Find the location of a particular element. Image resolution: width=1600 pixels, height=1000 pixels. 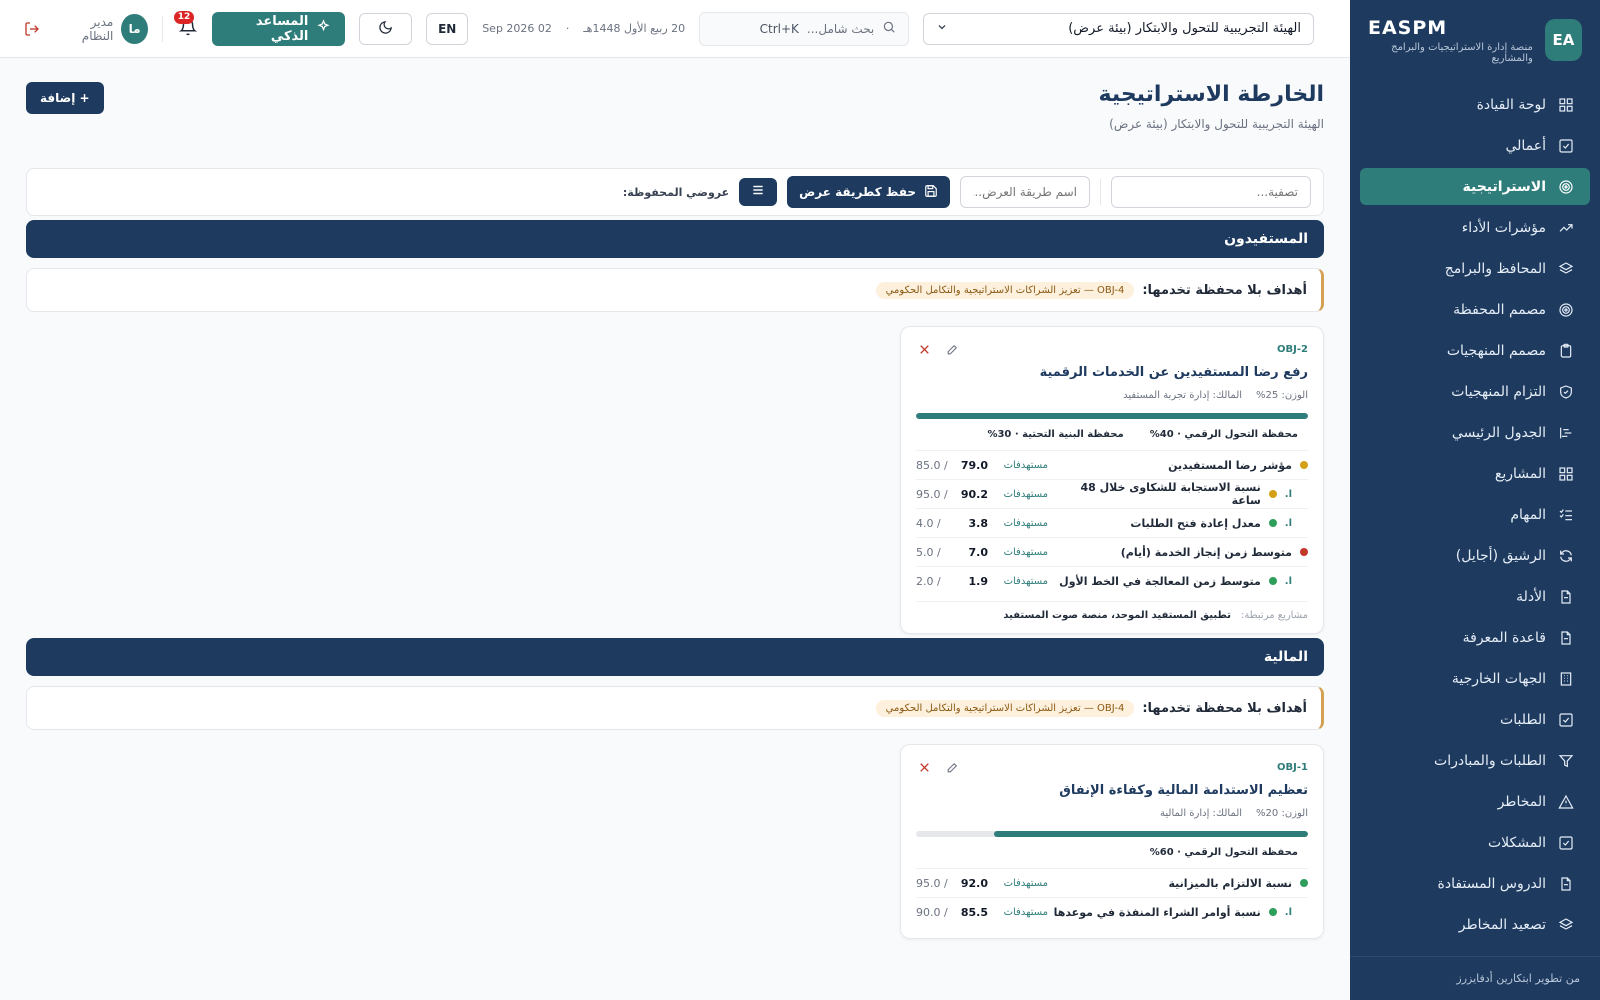

portfolio-link: محفظة البنية التحتية · 30% is located at coordinates (1055, 434).